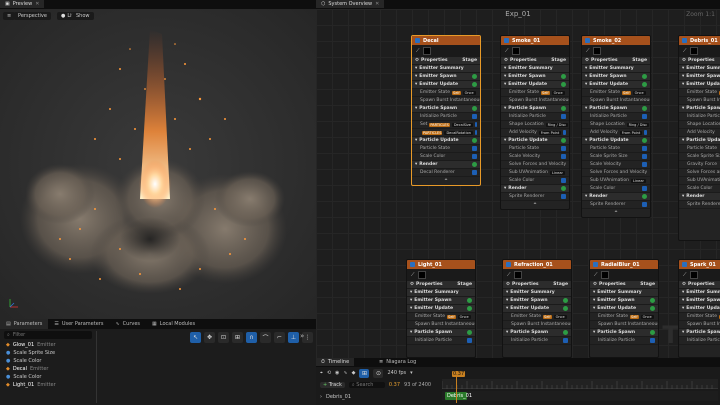 Image resolution: width=720 pixels, height=405 pixels. What do you see at coordinates (699, 264) in the screenshot?
I see `node-header: Spark_01` at bounding box center [699, 264].